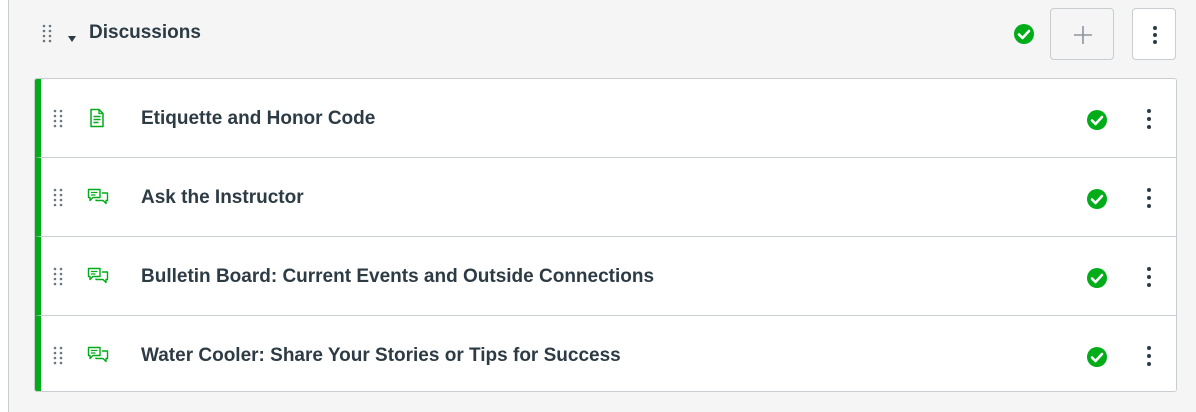 This screenshot has height=412, width=1196. What do you see at coordinates (222, 198) in the screenshot?
I see `item-title-link: Ask the Instructor` at bounding box center [222, 198].